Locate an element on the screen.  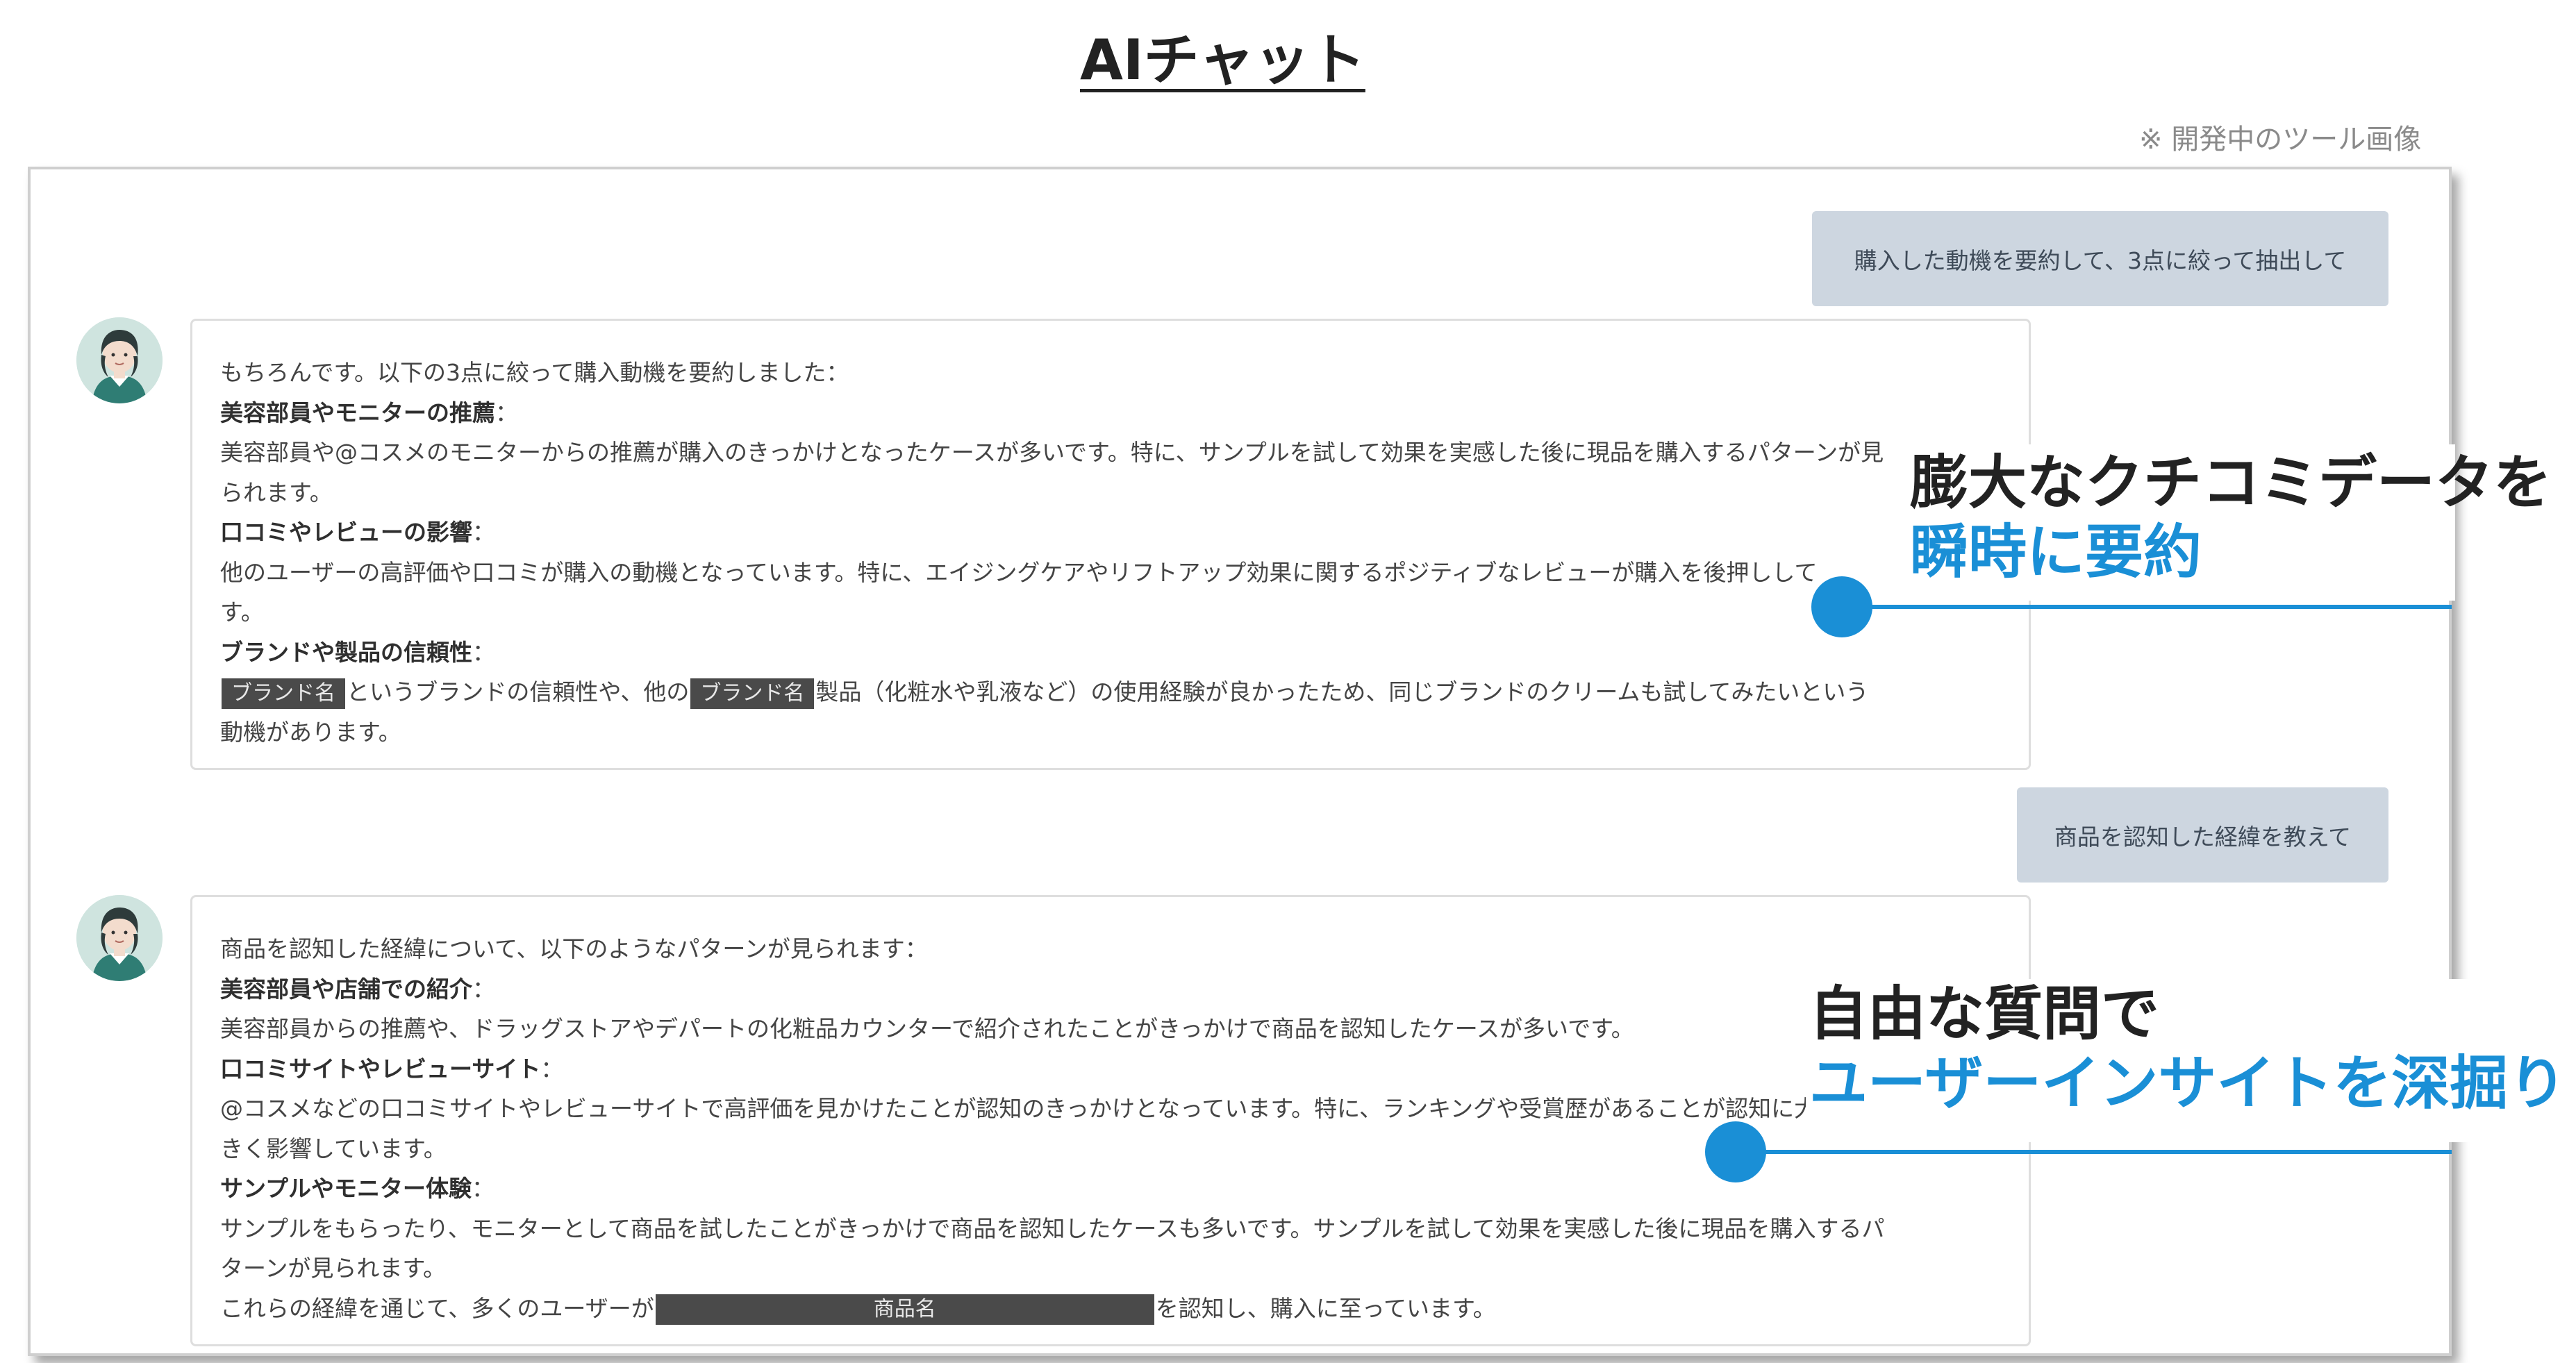
message-line: す。 is located at coordinates (242, 612).